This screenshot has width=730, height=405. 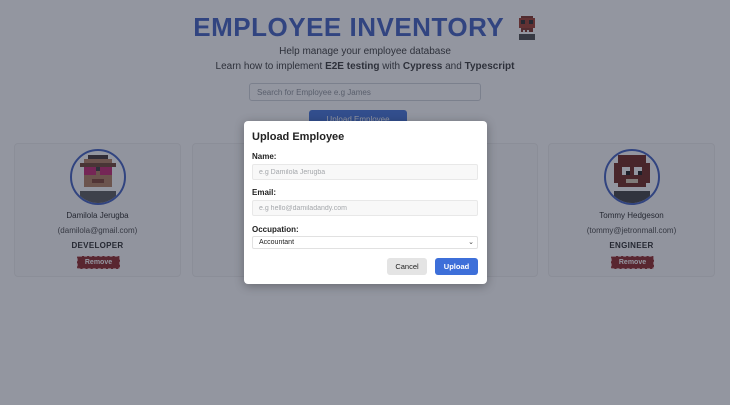 I want to click on name-field, so click(x=365, y=172).